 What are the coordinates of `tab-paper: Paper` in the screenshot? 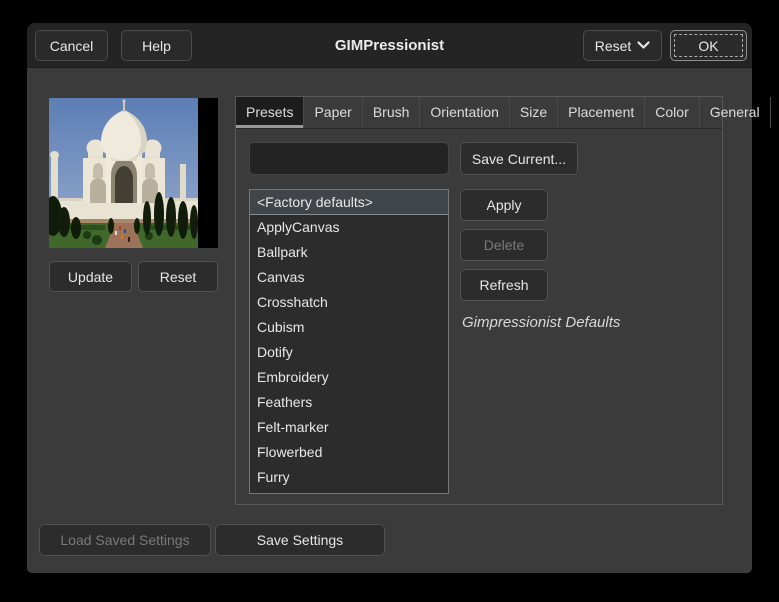 It's located at (333, 112).